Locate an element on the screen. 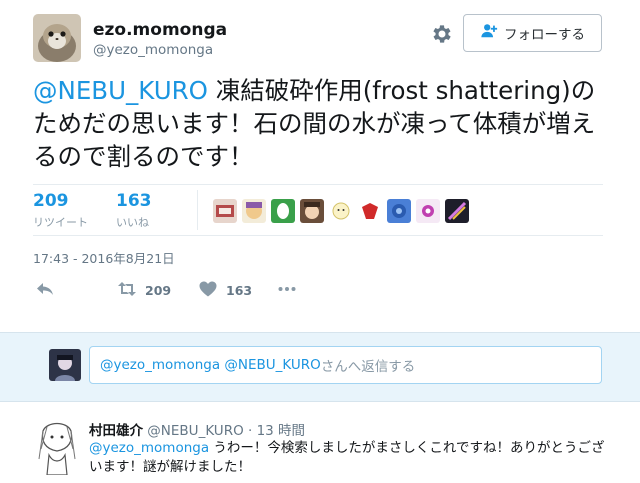  likes-stat: 163 いいね is located at coordinates (134, 210).